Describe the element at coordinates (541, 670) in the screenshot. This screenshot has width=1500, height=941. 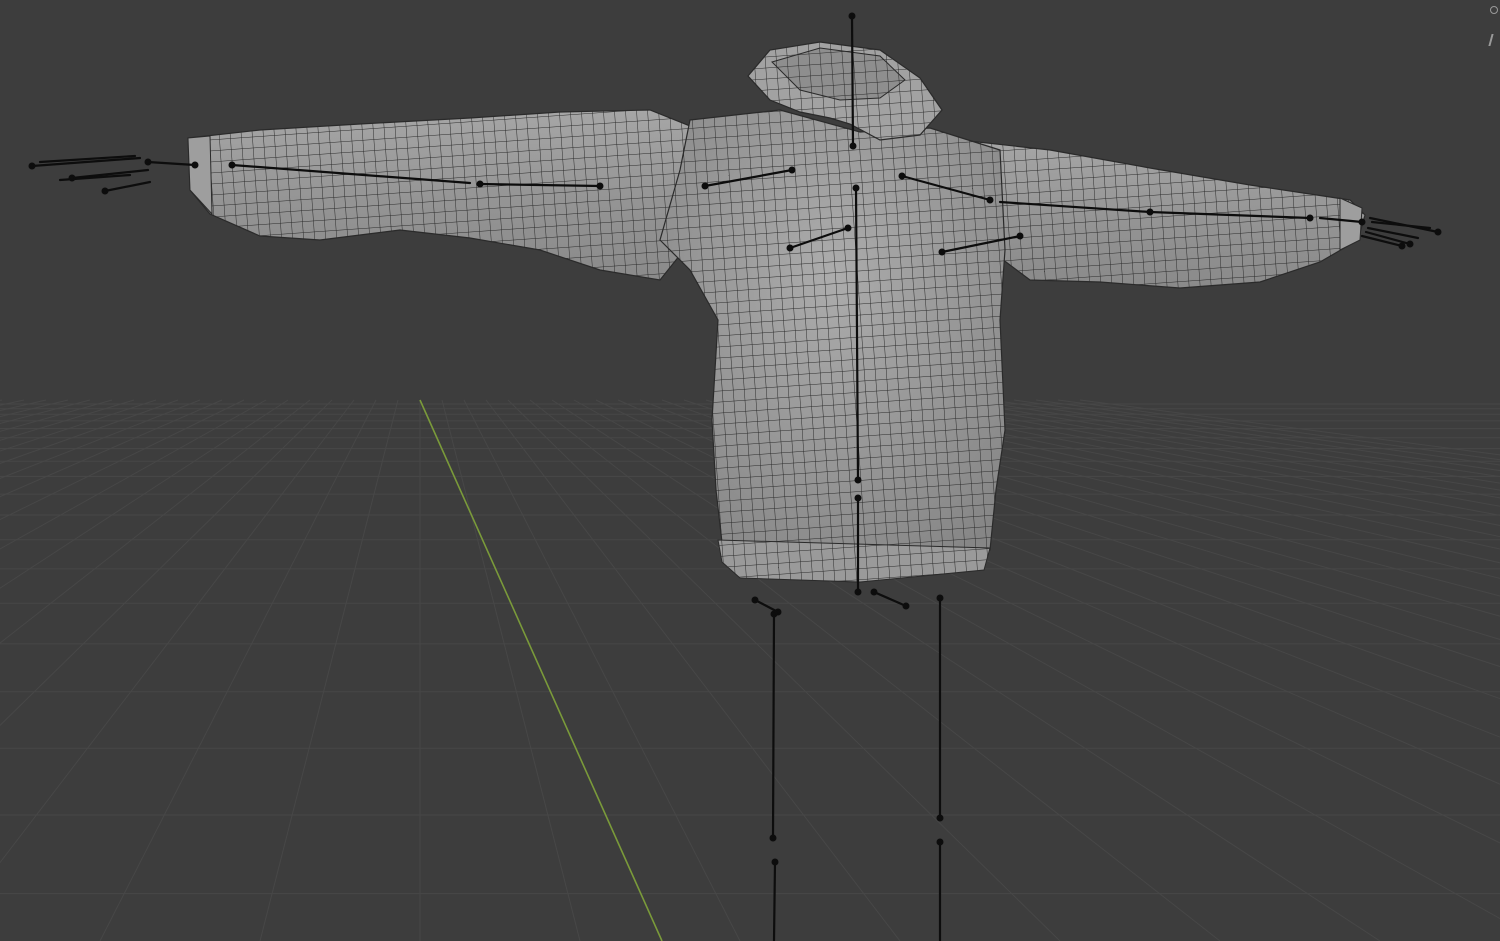
I see `y-axis-line` at that location.